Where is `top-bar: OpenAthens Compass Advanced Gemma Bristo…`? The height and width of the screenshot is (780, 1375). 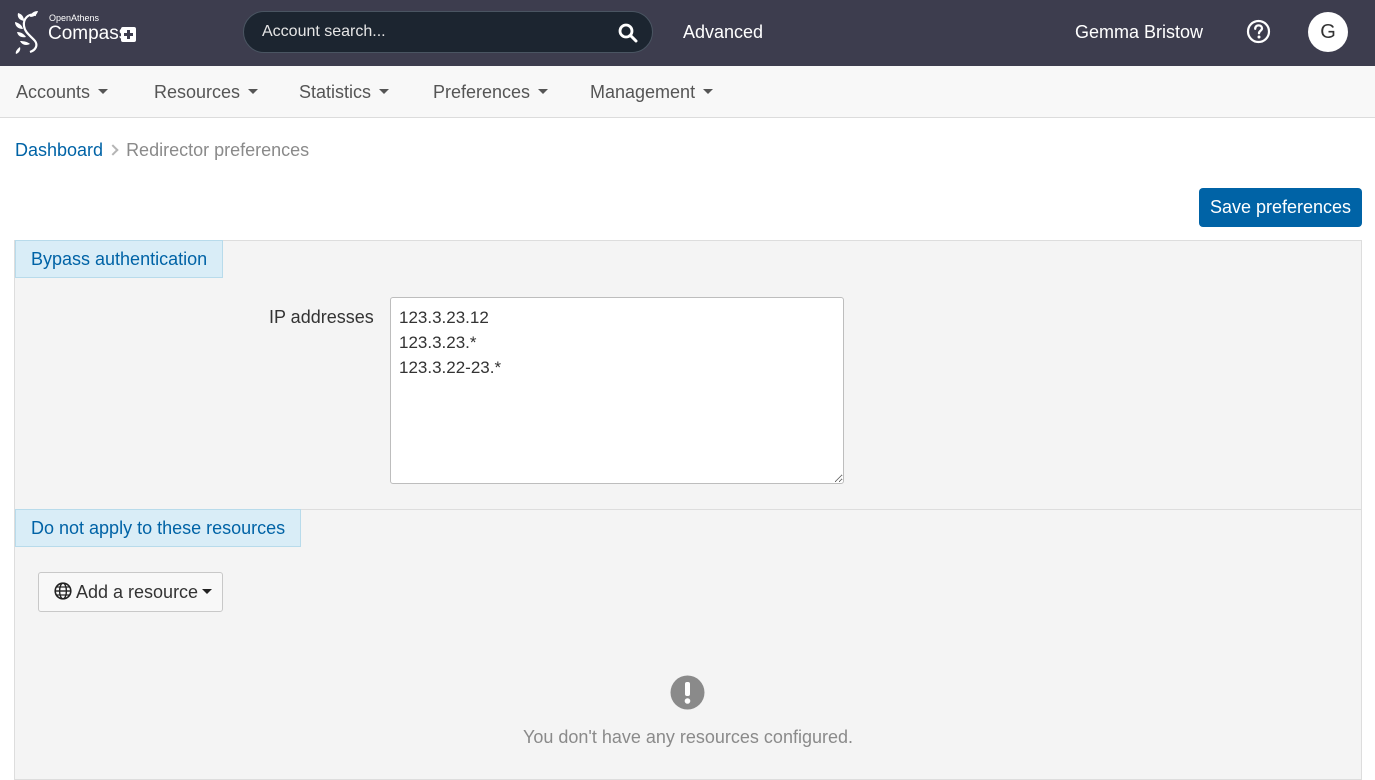
top-bar: OpenAthens Compass Advanced Gemma Bristo… is located at coordinates (687, 33).